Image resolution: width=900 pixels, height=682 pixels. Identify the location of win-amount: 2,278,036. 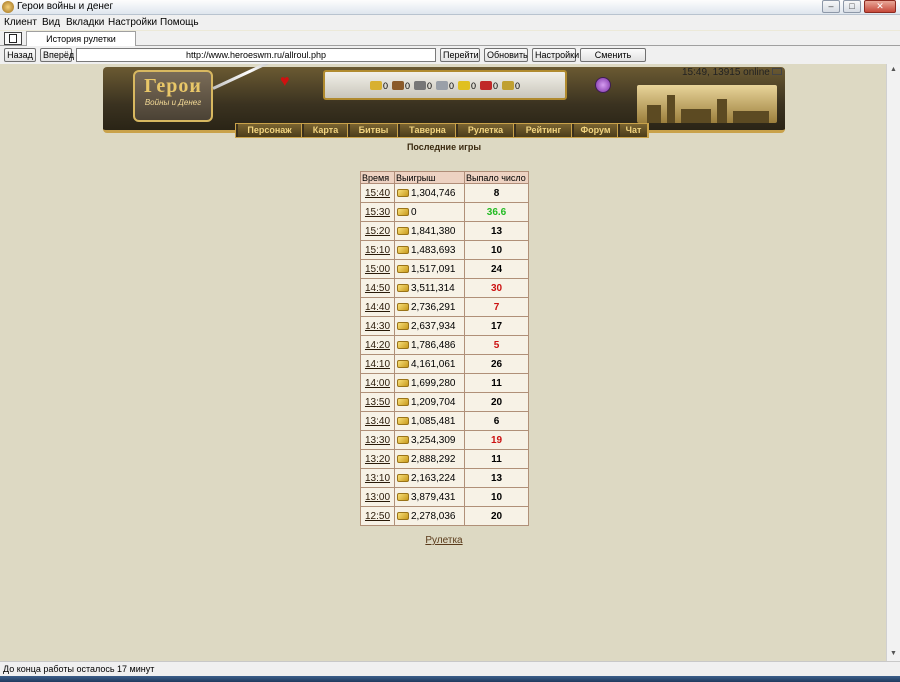
(433, 516).